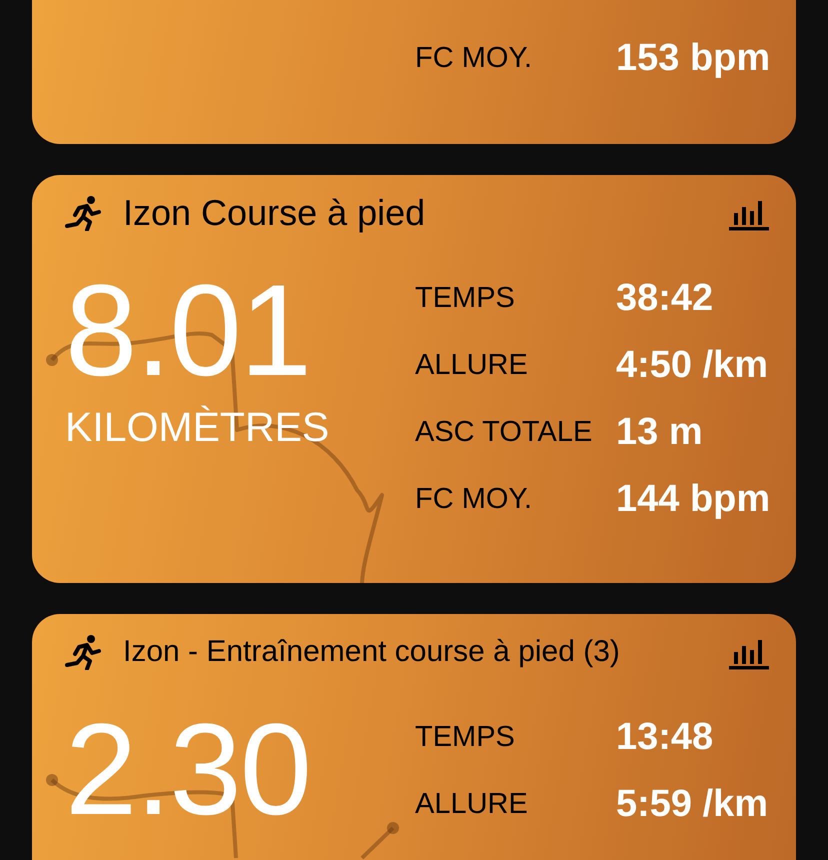 Image resolution: width=828 pixels, height=860 pixels. I want to click on stat-value: 5:59 /km, so click(692, 804).